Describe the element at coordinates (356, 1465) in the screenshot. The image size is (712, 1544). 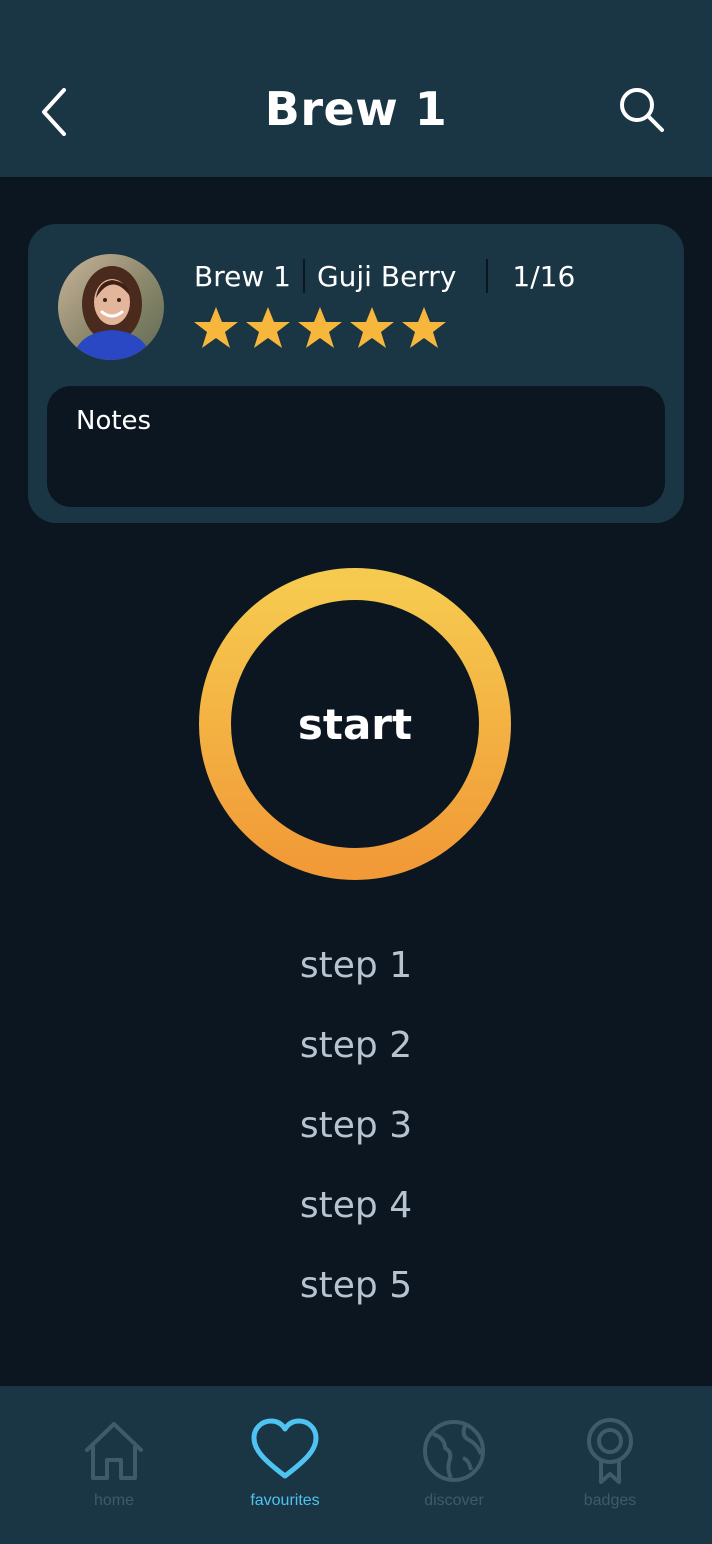
I see `bottom-nav: home favourites discover badges` at that location.